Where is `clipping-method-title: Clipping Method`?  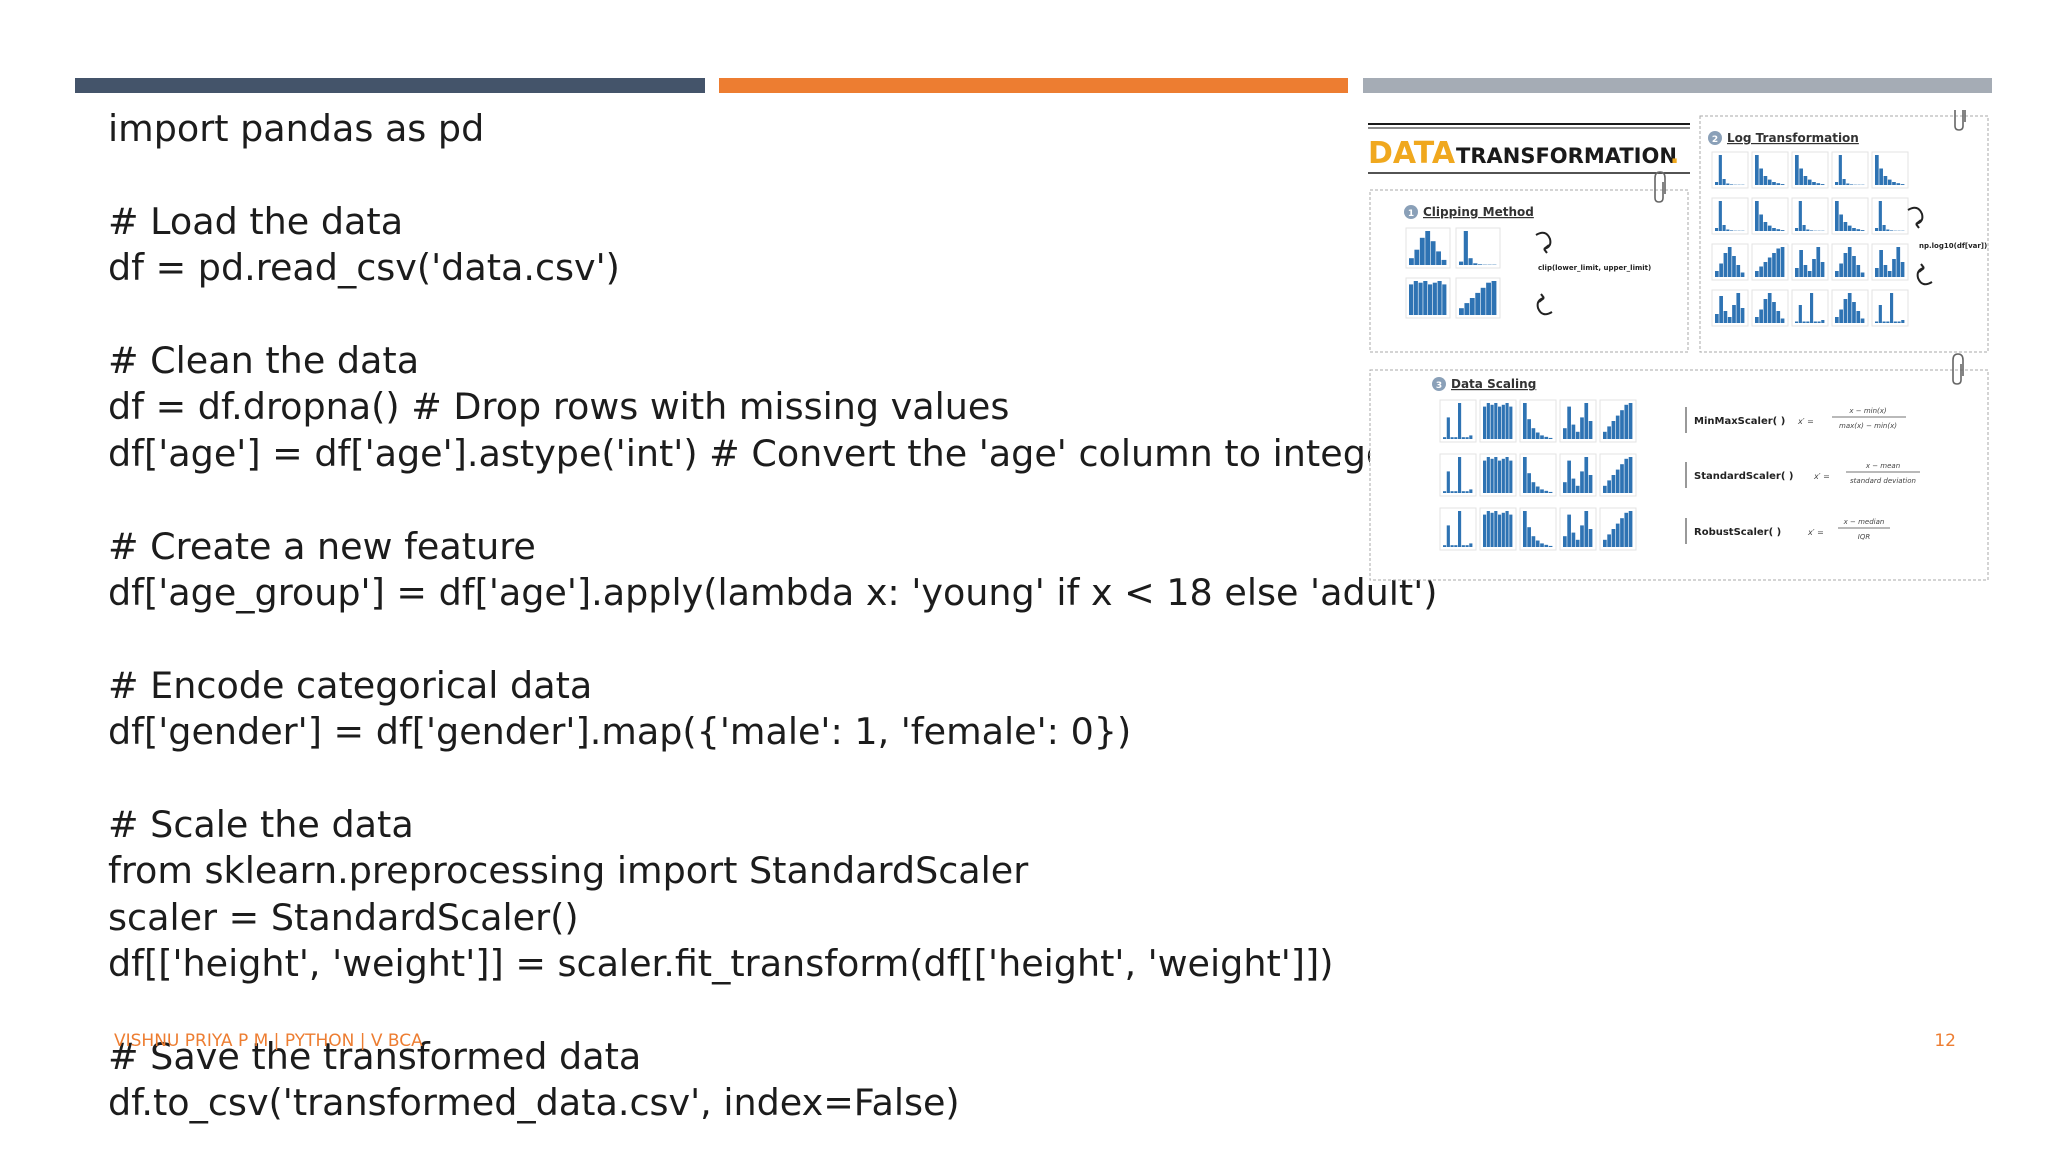 clipping-method-title: Clipping Method is located at coordinates (1478, 212).